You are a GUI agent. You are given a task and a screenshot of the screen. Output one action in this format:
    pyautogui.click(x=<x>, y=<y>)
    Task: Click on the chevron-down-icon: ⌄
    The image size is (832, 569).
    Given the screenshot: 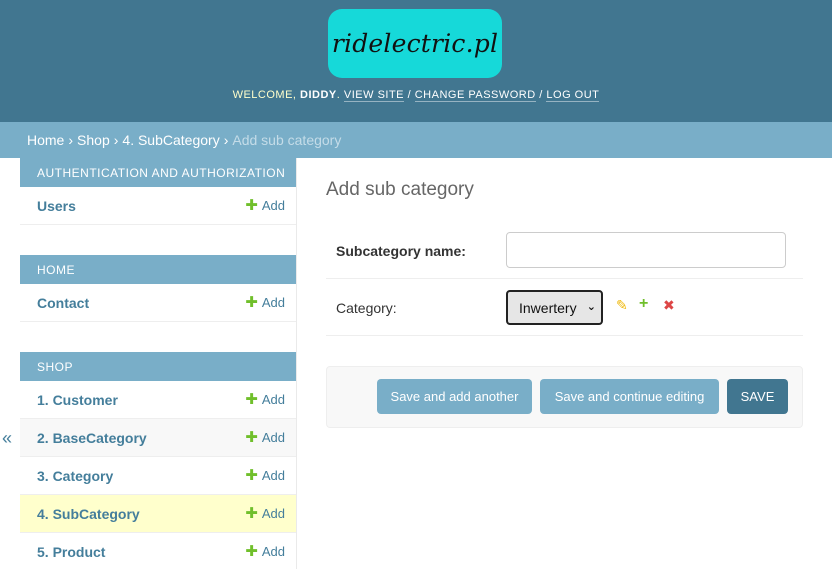 What is the action you would take?
    pyautogui.click(x=591, y=307)
    